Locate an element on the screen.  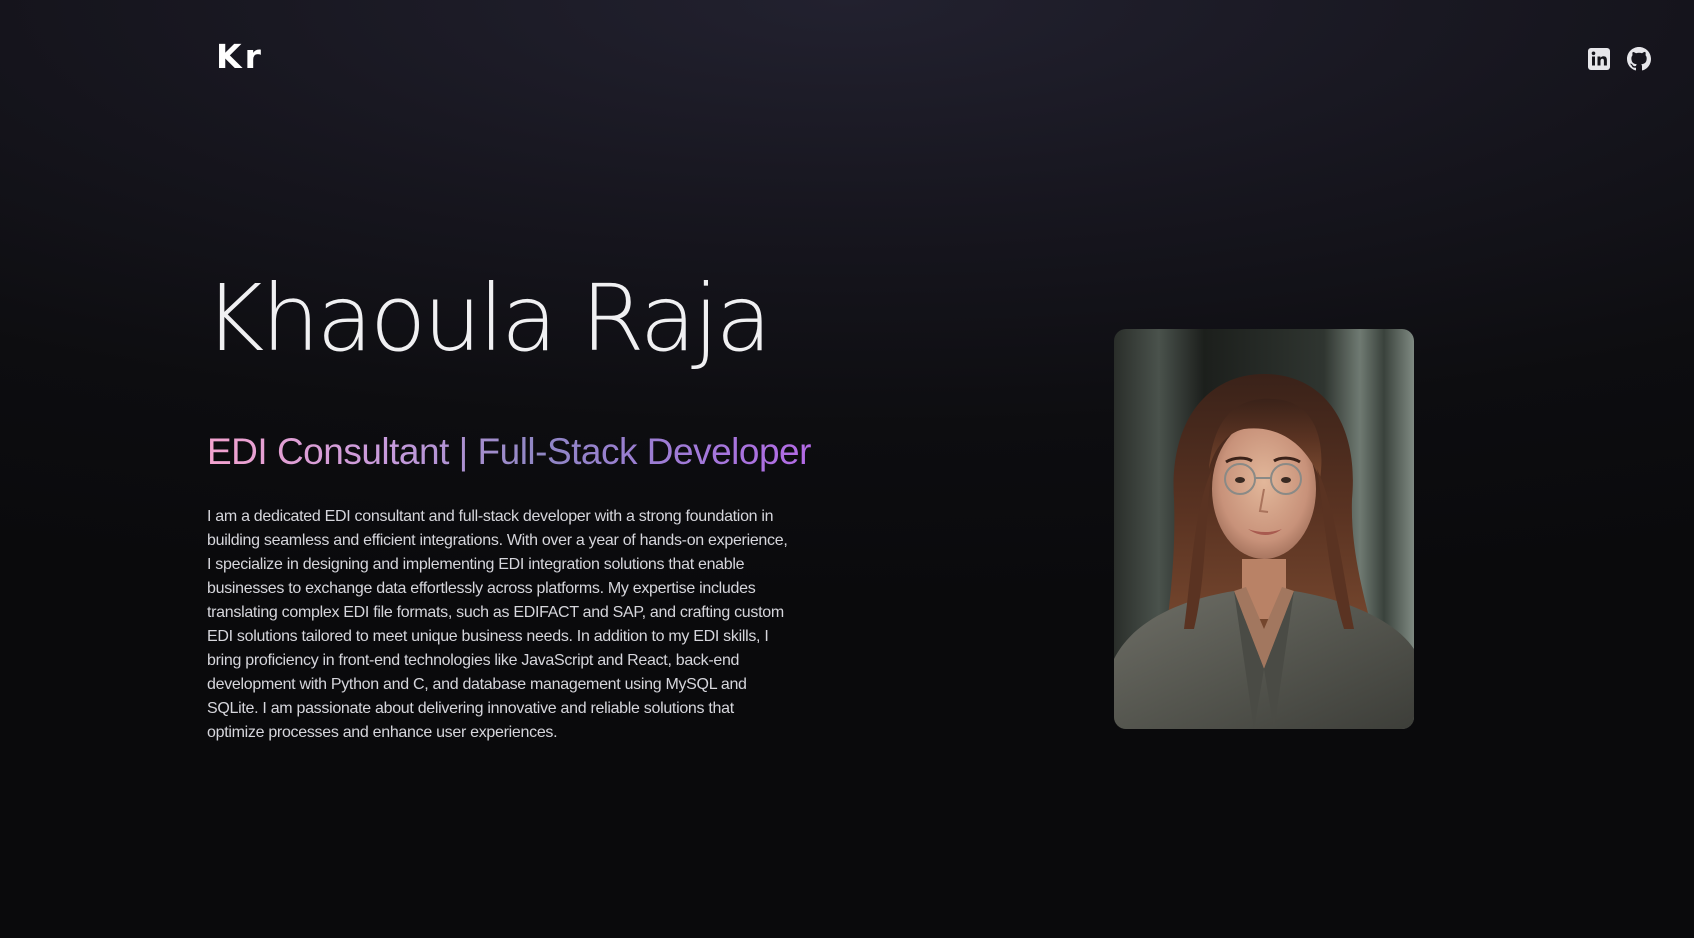
github-link is located at coordinates (1639, 59).